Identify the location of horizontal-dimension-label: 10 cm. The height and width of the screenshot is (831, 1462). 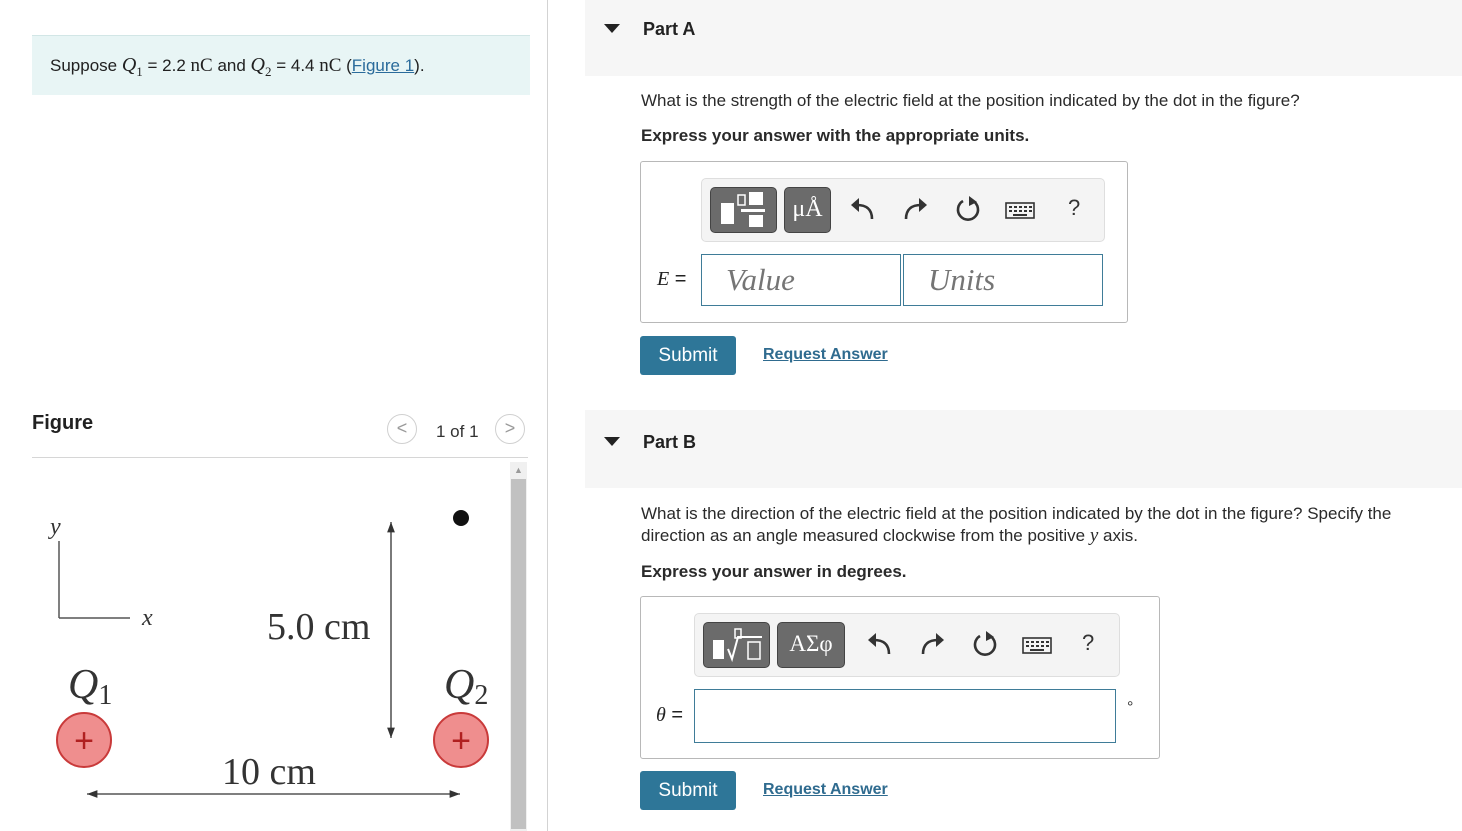
(269, 772).